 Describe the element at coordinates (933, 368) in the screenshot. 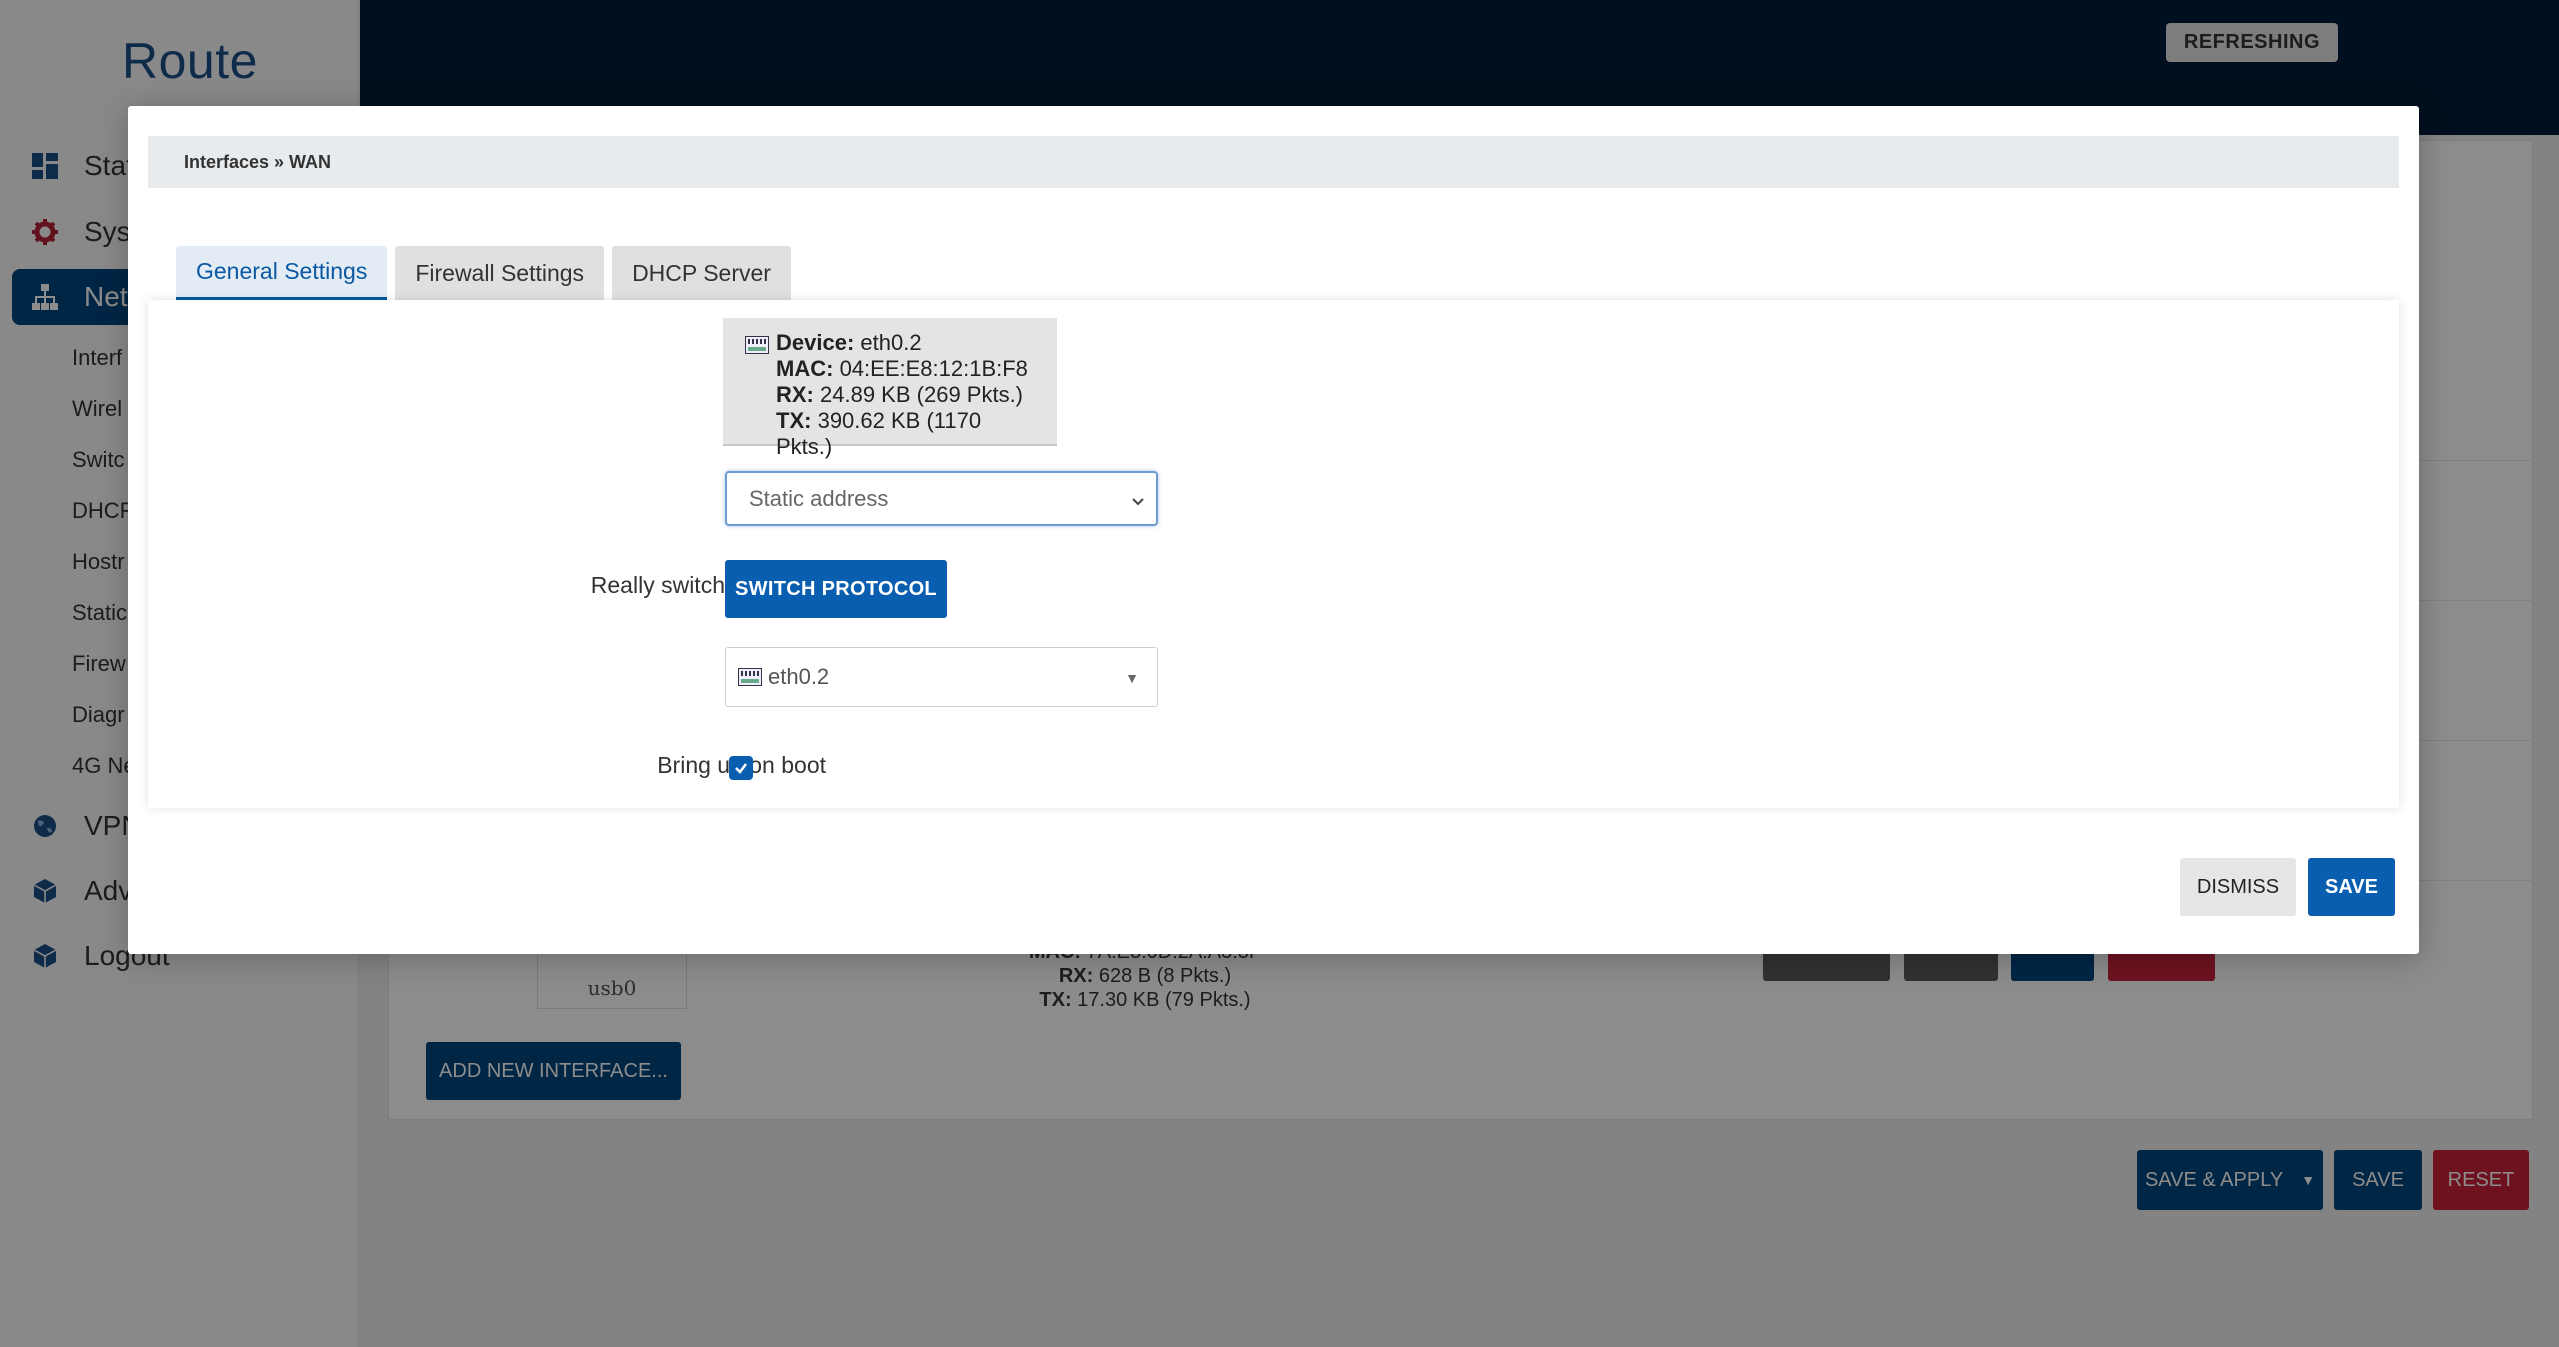

I see `status-mac-value: 04:EE:E8:12:1B:F8` at that location.